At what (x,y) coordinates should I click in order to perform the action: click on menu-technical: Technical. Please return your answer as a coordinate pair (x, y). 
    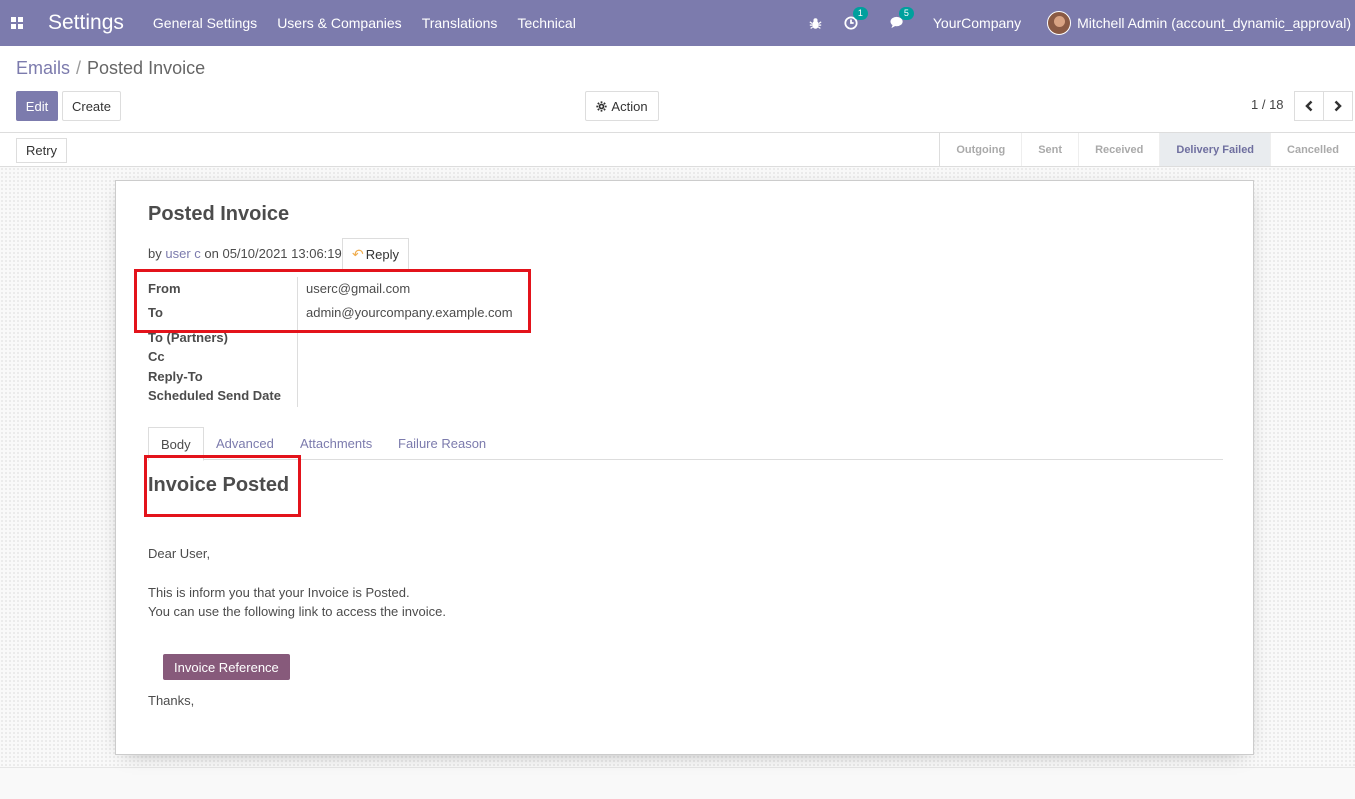
    Looking at the image, I should click on (546, 23).